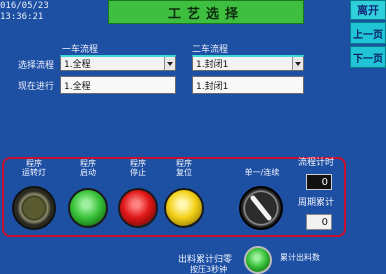 The width and height of the screenshot is (386, 274). Describe the element at coordinates (36, 87) in the screenshot. I see `current-process-label: 现在进行` at that location.